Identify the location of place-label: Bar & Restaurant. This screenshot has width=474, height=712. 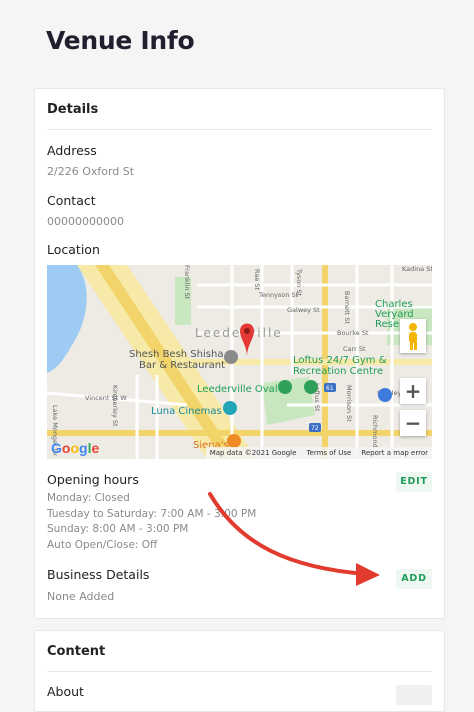
(182, 365).